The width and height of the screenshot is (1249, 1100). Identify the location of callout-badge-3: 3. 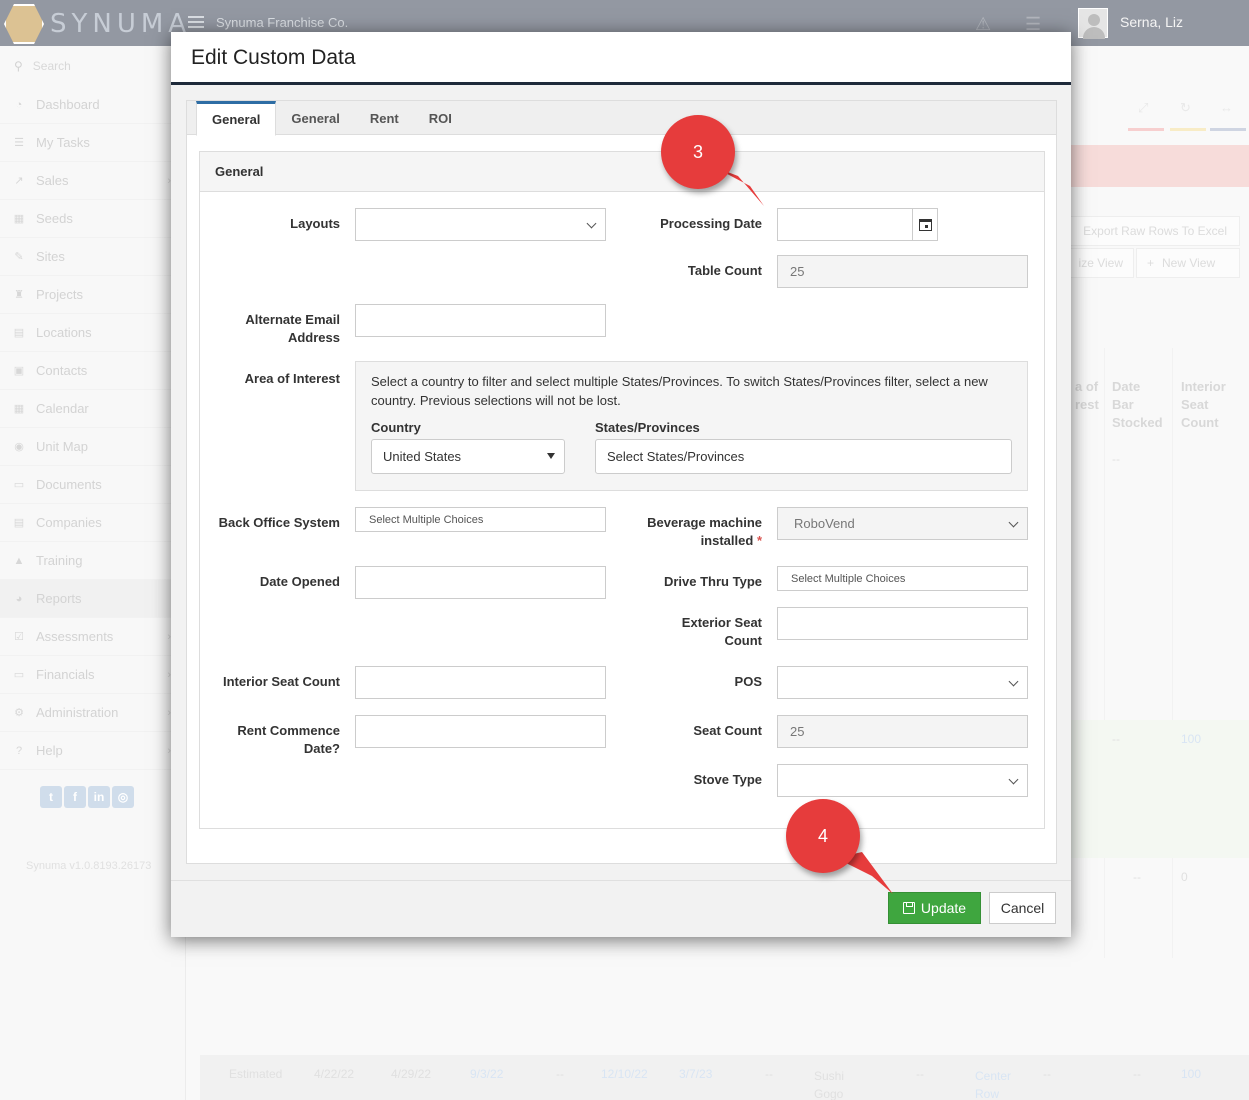
(698, 152).